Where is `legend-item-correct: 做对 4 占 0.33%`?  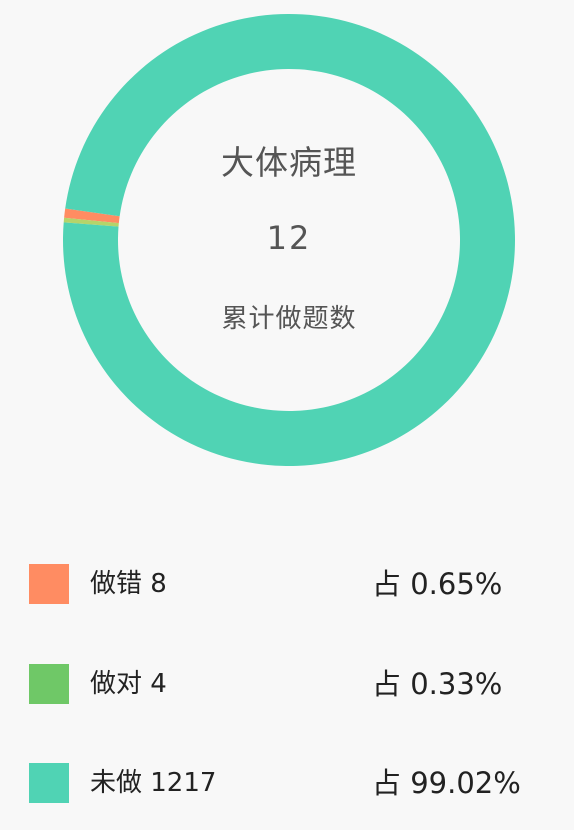 legend-item-correct: 做对 4 占 0.33% is located at coordinates (287, 685).